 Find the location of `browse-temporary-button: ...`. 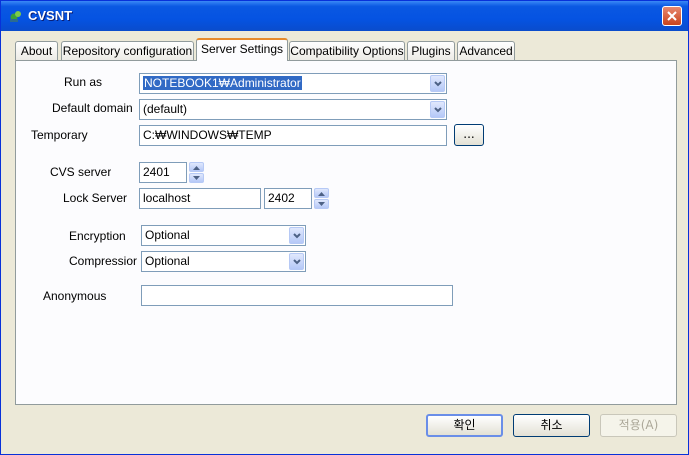

browse-temporary-button: ... is located at coordinates (469, 135).